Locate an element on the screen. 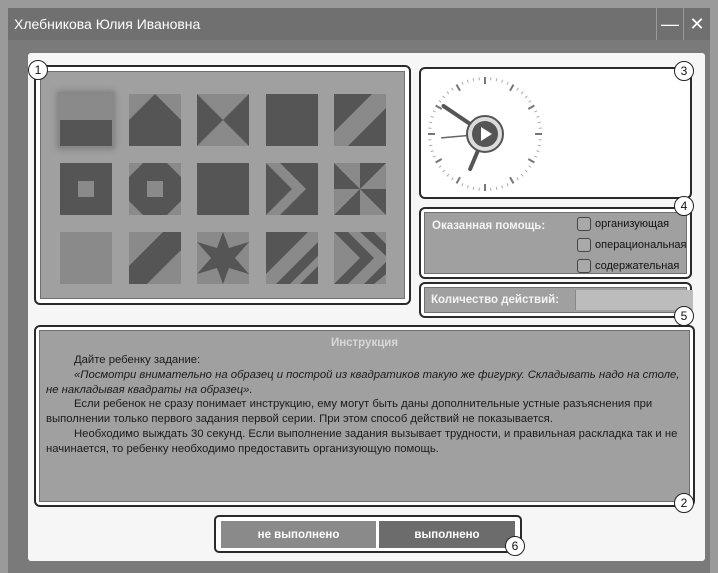  help-option-organizing: организующая is located at coordinates (623, 224).